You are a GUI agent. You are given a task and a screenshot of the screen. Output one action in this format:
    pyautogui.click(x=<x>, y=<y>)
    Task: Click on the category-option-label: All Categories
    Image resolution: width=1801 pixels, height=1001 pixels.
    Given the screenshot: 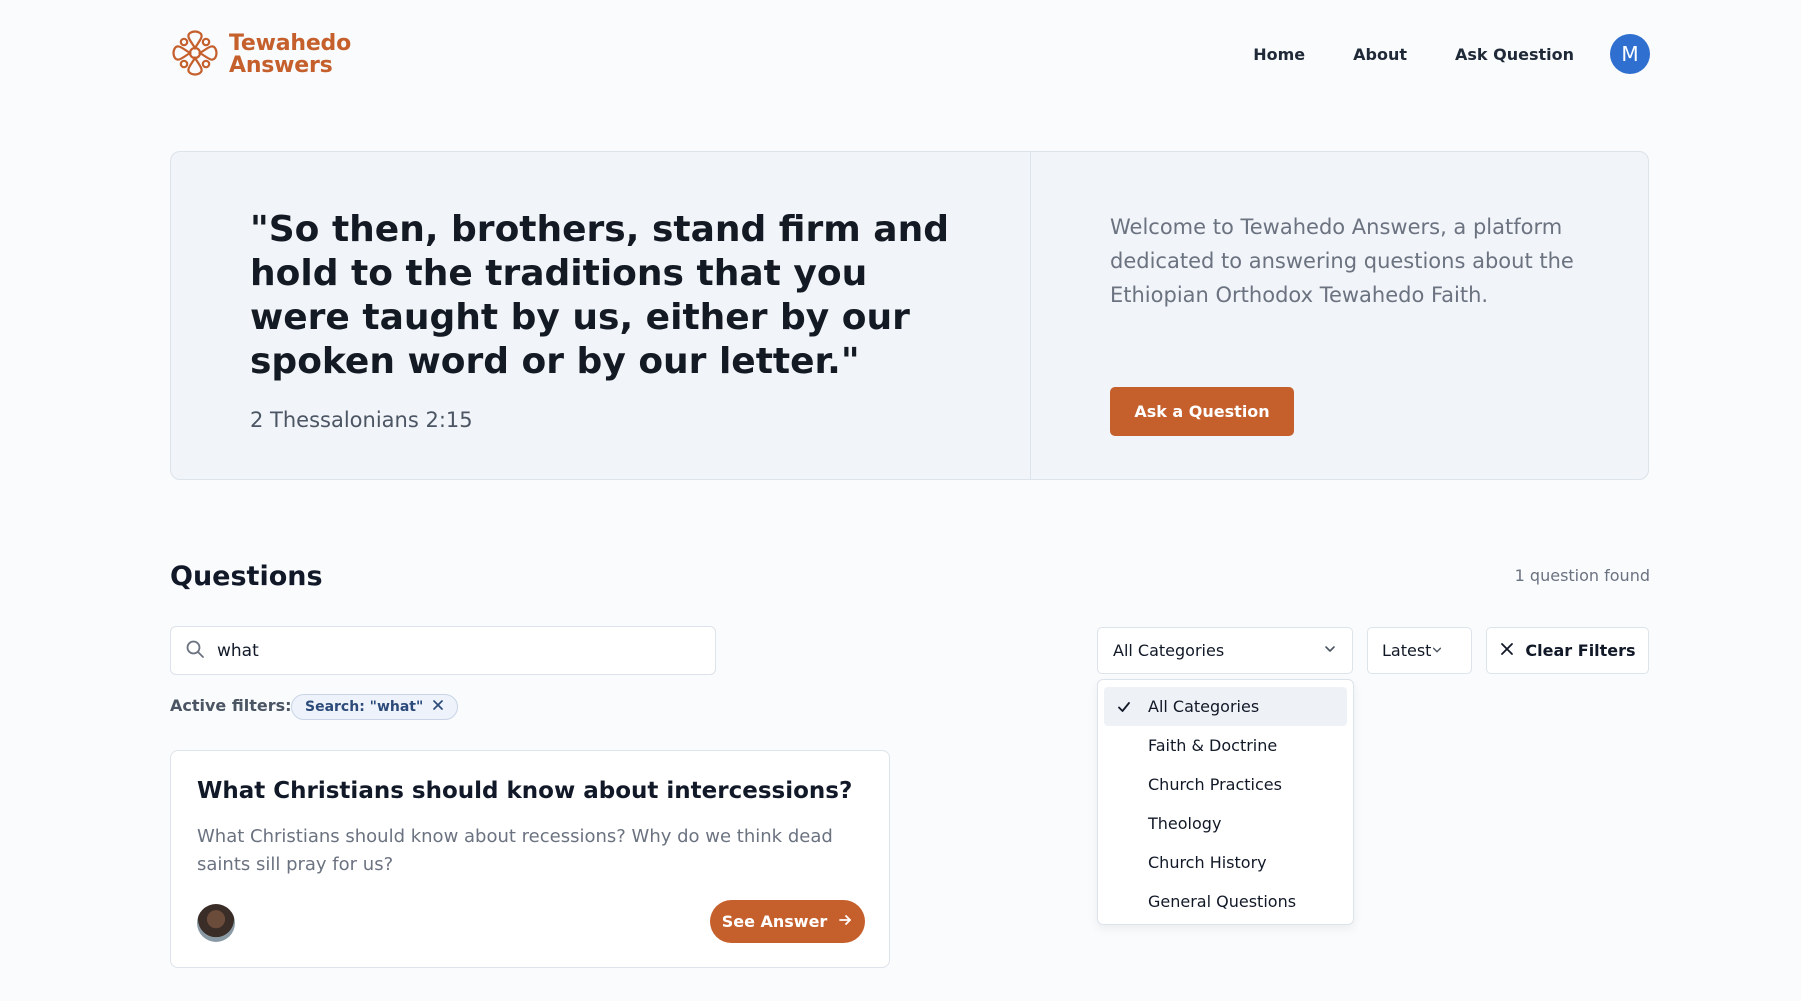 What is the action you would take?
    pyautogui.click(x=1204, y=706)
    